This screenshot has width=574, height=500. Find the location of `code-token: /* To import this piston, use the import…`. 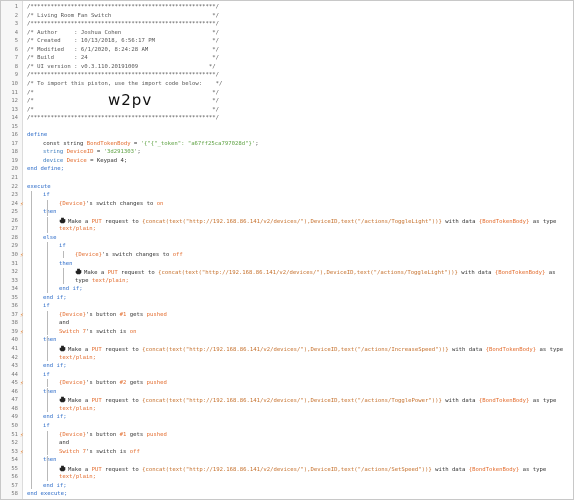

code-token: /* To import this piston, use the import… is located at coordinates (125, 83).